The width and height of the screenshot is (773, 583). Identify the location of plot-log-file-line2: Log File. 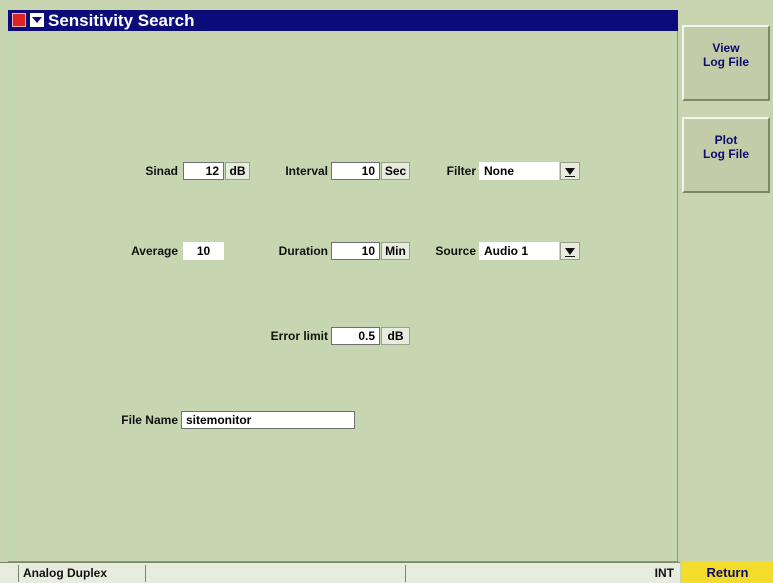
(726, 154).